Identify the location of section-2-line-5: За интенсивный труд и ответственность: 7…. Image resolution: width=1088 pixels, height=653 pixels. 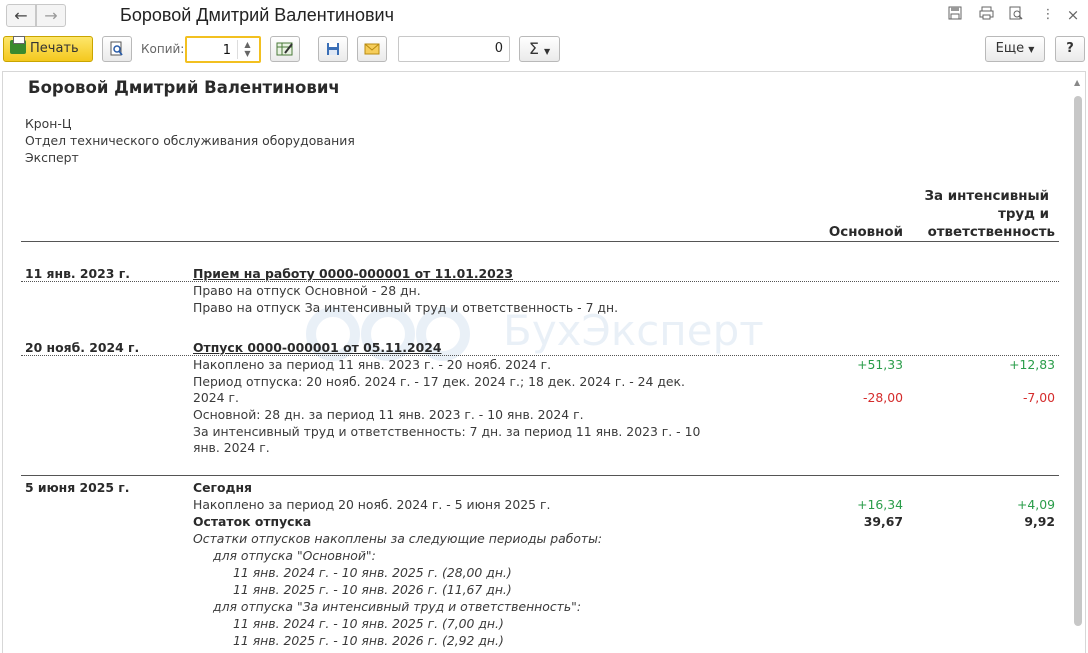
(447, 431).